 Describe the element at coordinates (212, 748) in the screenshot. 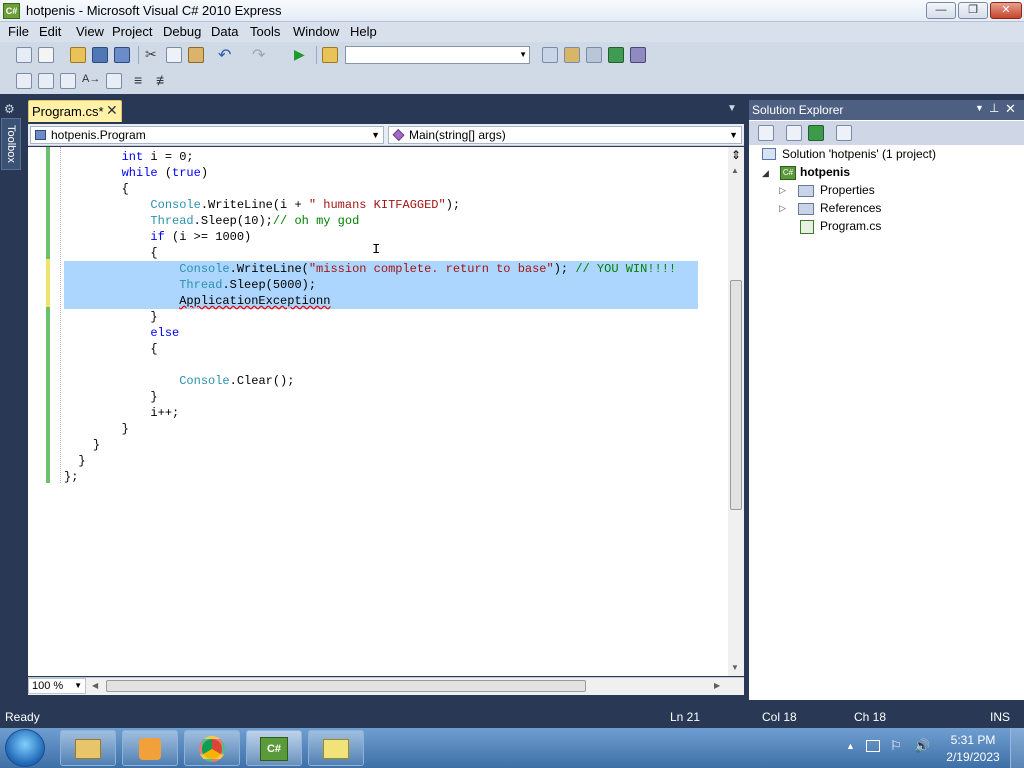

I see `chrome-taskbar-button` at that location.